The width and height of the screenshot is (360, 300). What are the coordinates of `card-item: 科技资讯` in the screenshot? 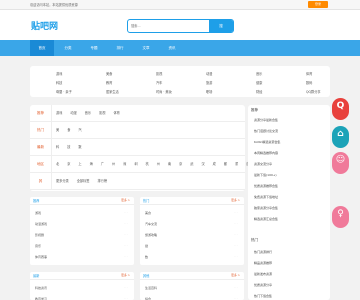 It's located at (41, 288).